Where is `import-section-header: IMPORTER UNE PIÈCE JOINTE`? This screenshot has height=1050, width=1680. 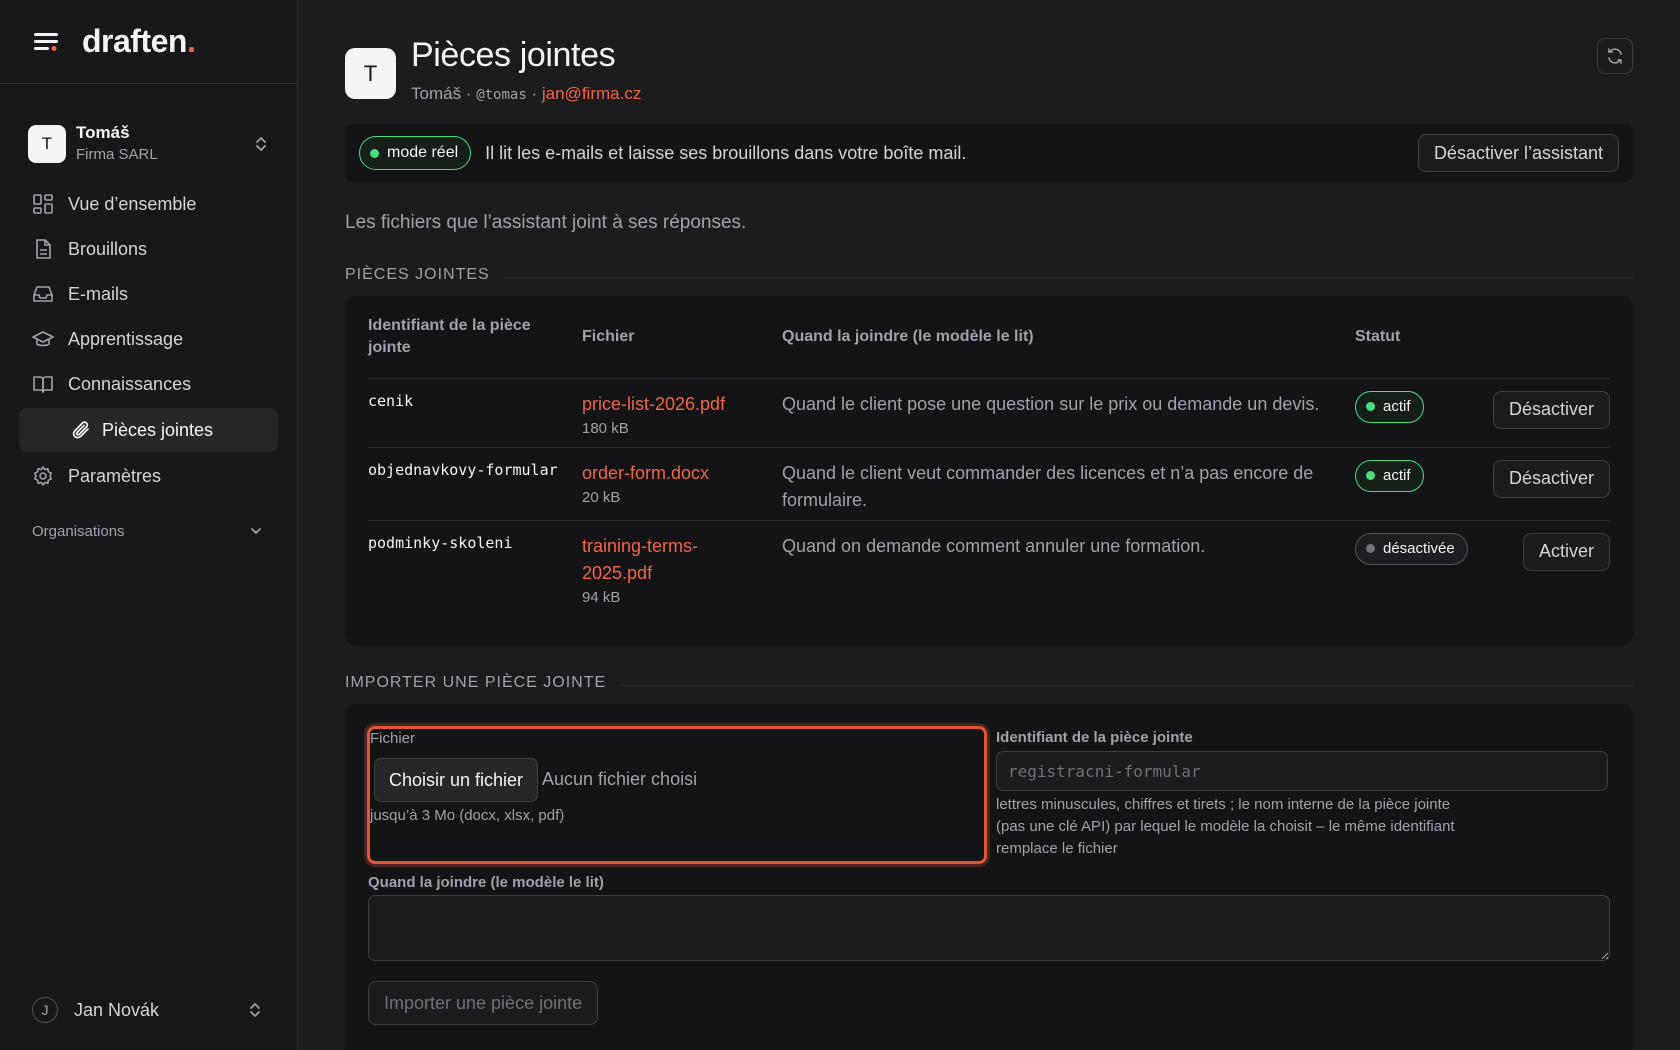
import-section-header: IMPORTER UNE PIÈCE JOINTE is located at coordinates (989, 683).